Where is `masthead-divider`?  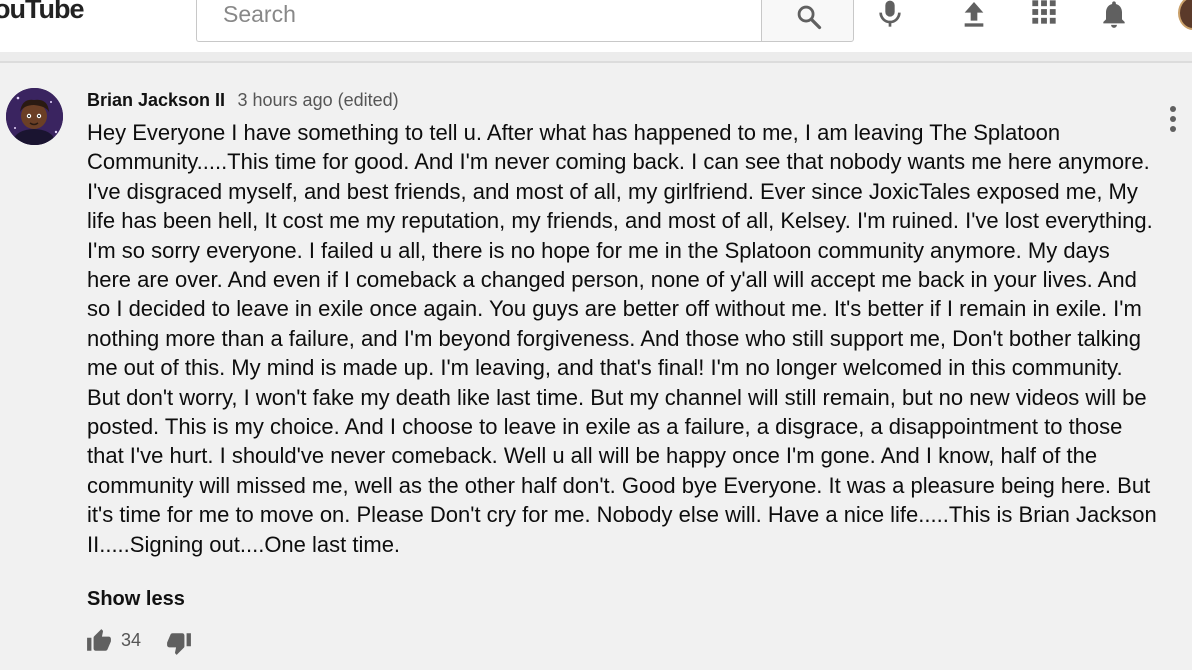
masthead-divider is located at coordinates (596, 57).